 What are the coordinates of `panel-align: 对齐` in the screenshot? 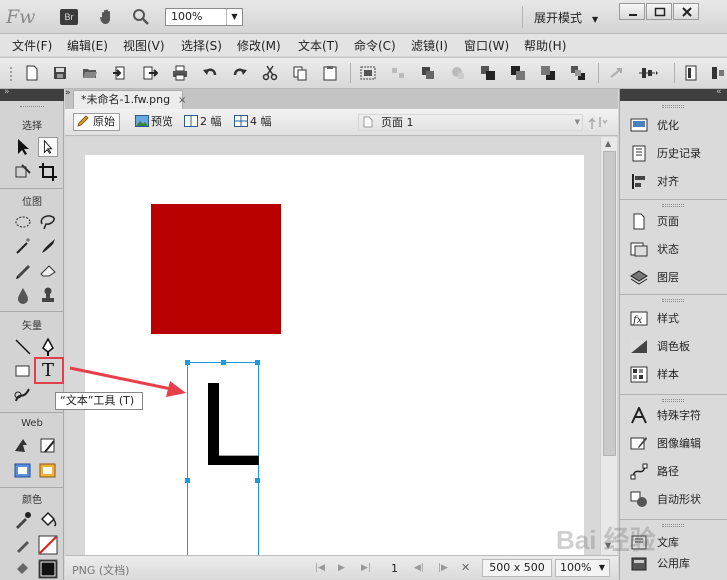 It's located at (677, 182).